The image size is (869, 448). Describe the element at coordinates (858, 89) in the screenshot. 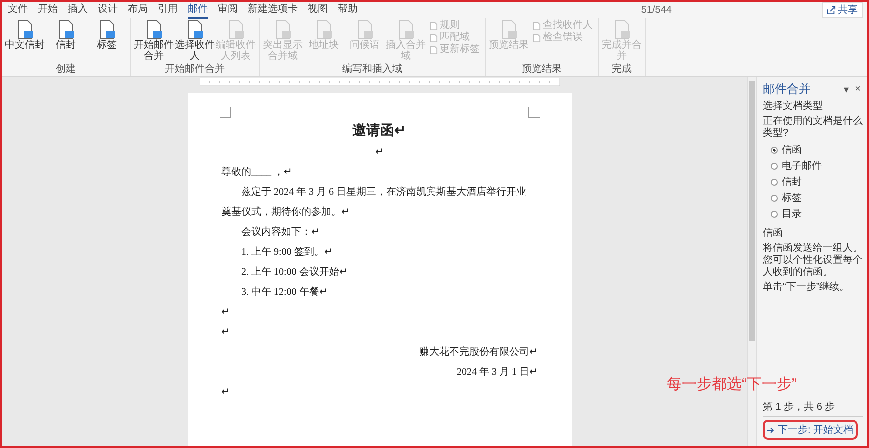

I see `close-button: ×` at that location.